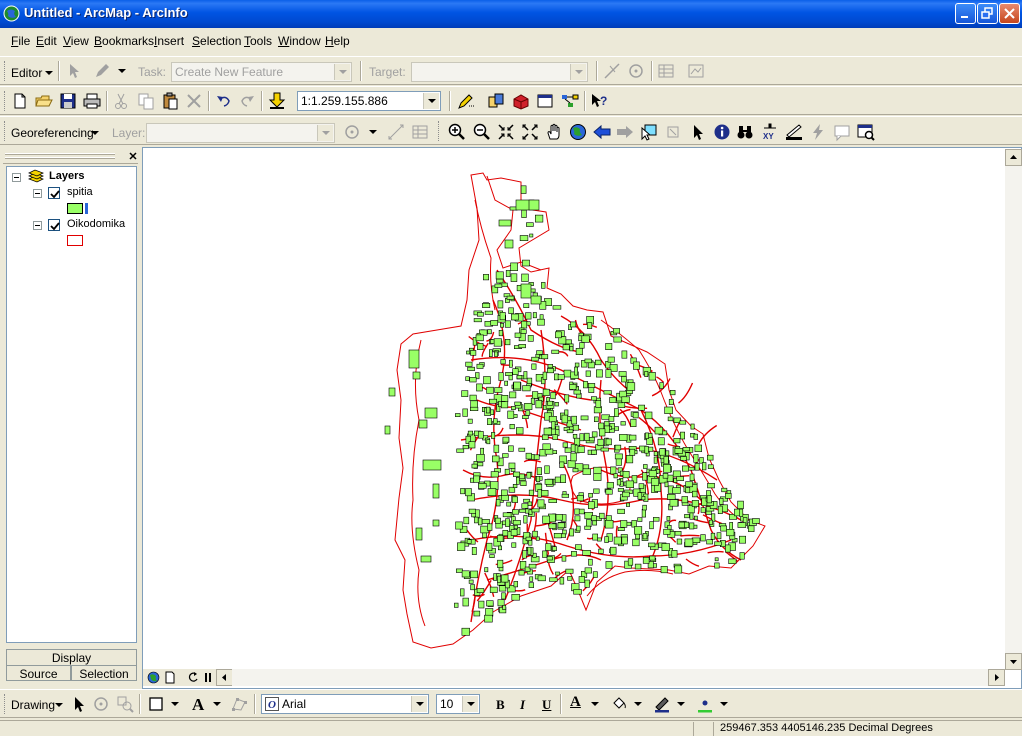 The width and height of the screenshot is (1022, 736). What do you see at coordinates (79, 704) in the screenshot?
I see `select-elements-button-drawing` at bounding box center [79, 704].